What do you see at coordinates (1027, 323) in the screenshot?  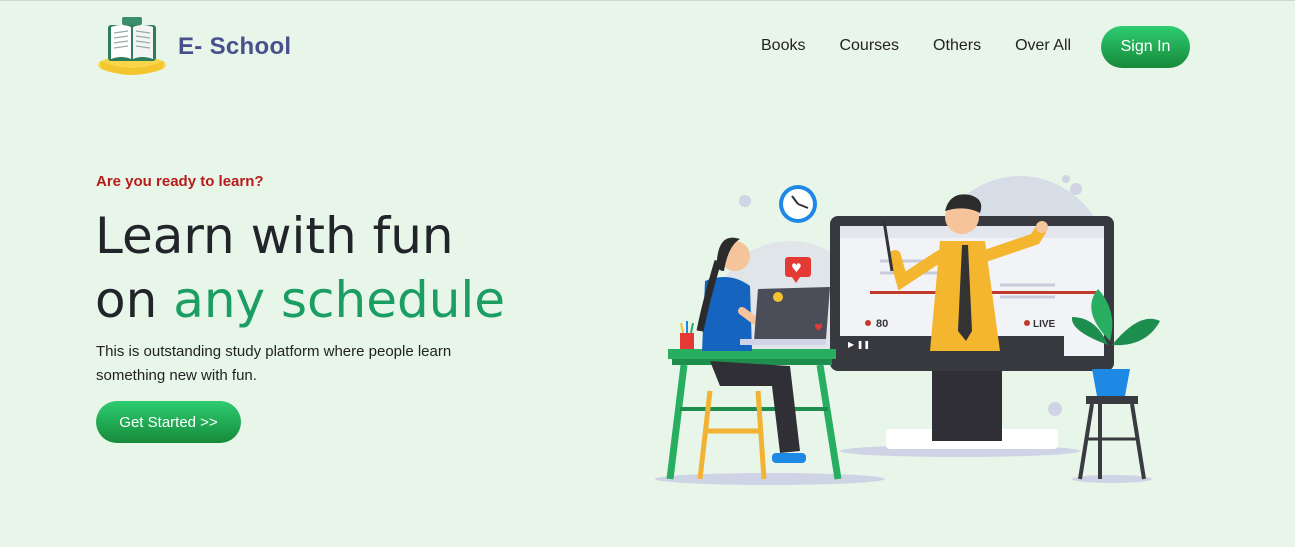 I see `live-dot-icon` at bounding box center [1027, 323].